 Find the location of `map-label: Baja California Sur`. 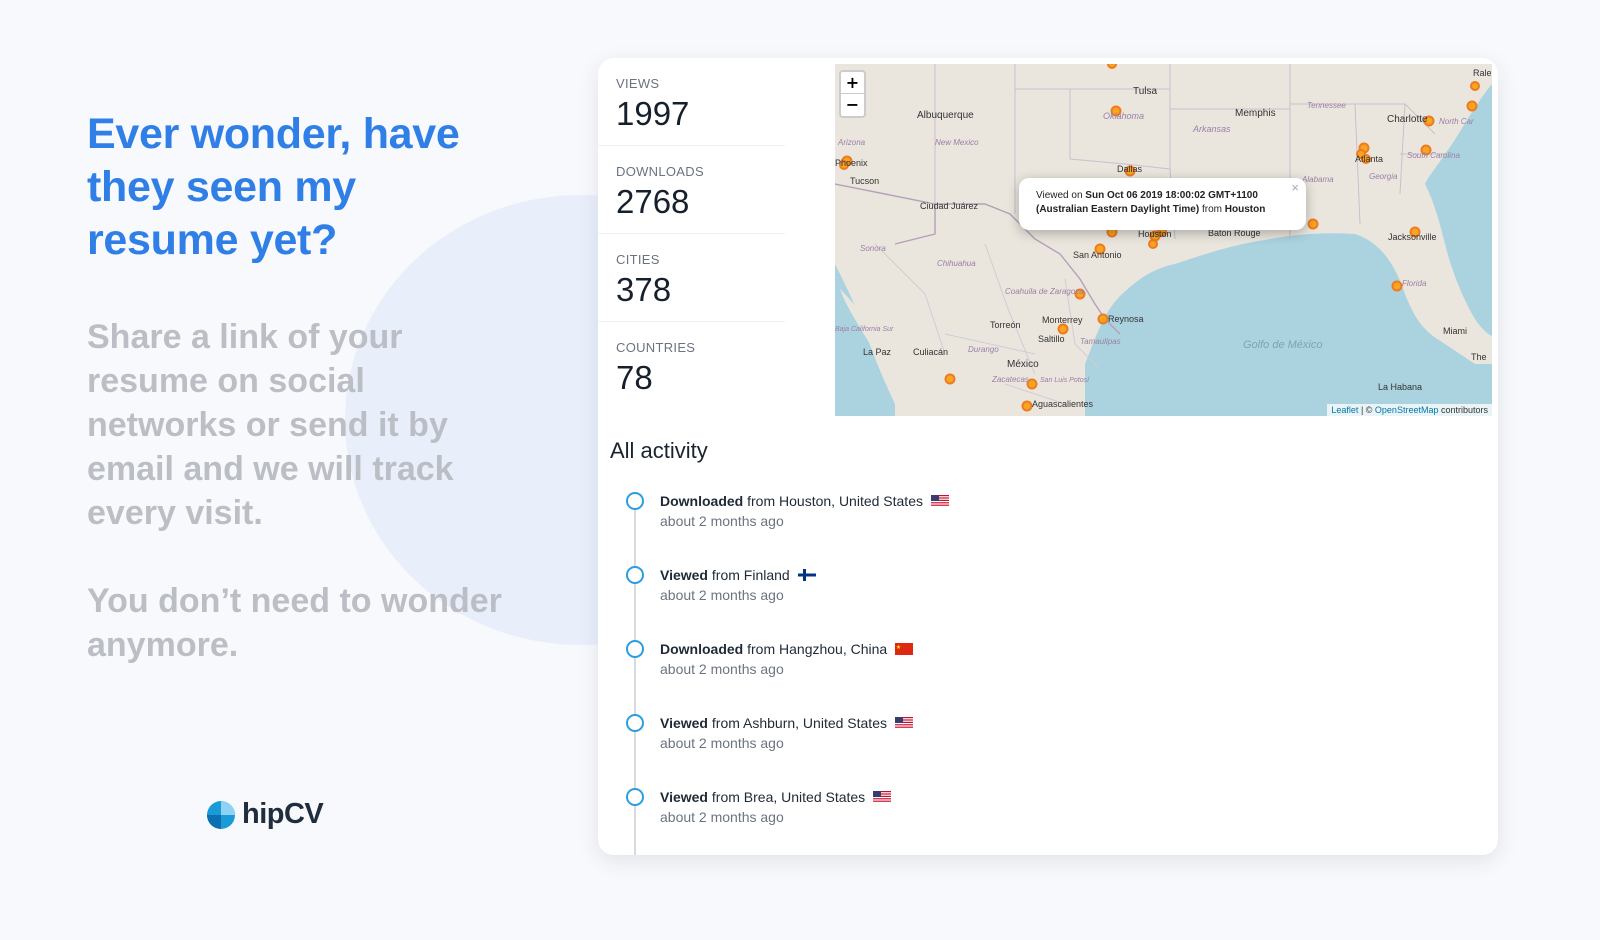

map-label: Baja California Sur is located at coordinates (864, 329).